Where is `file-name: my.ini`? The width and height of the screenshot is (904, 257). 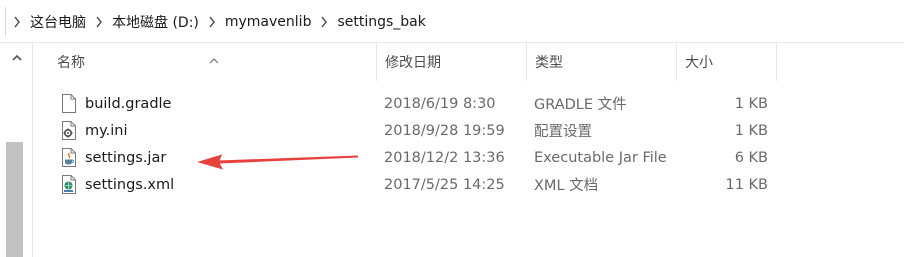
file-name: my.ini is located at coordinates (106, 130).